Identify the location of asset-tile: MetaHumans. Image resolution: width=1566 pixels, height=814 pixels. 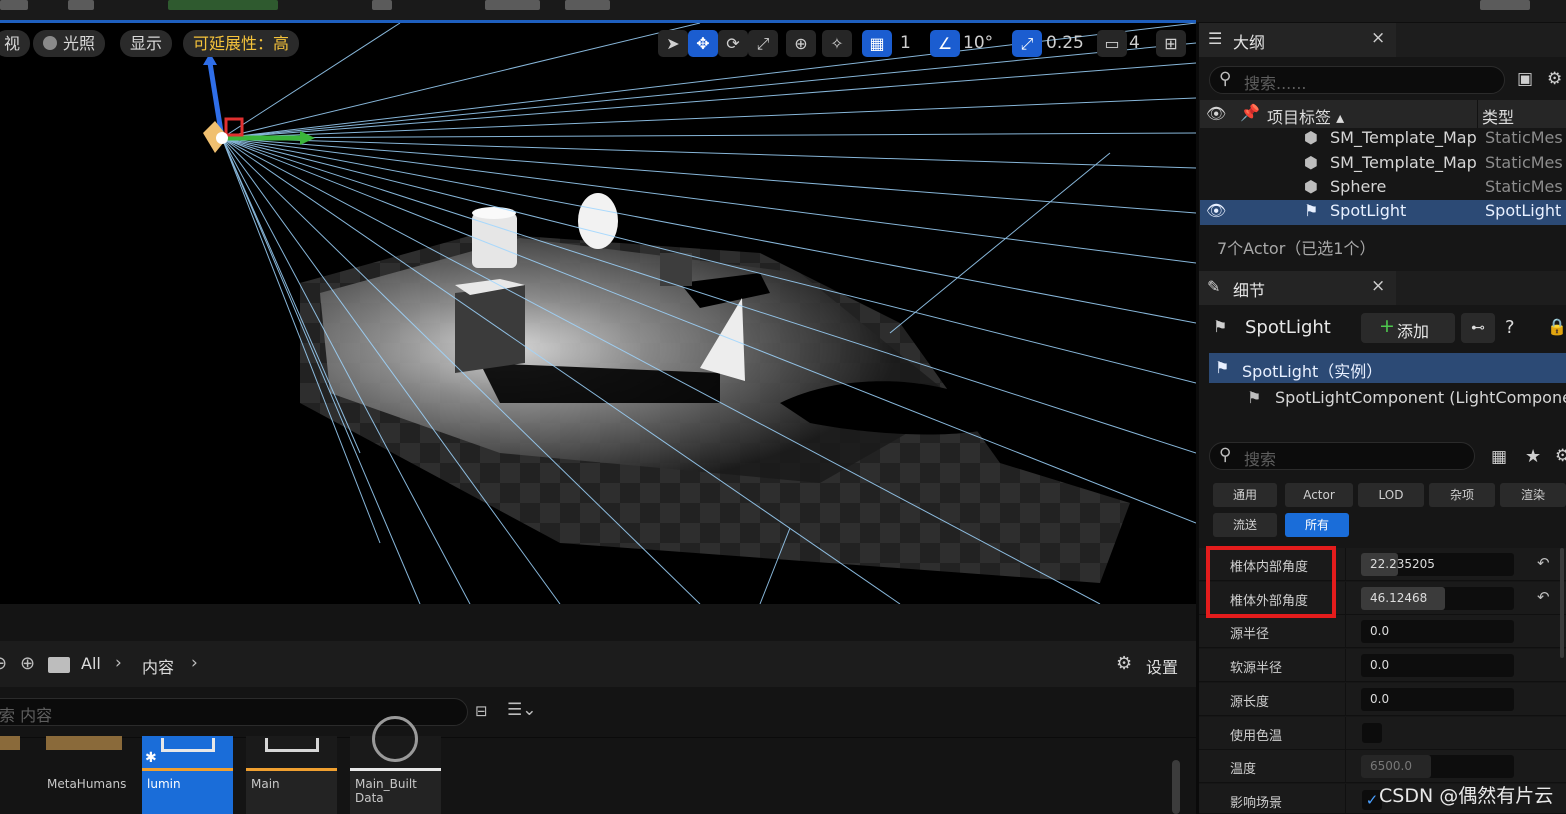
(83, 775).